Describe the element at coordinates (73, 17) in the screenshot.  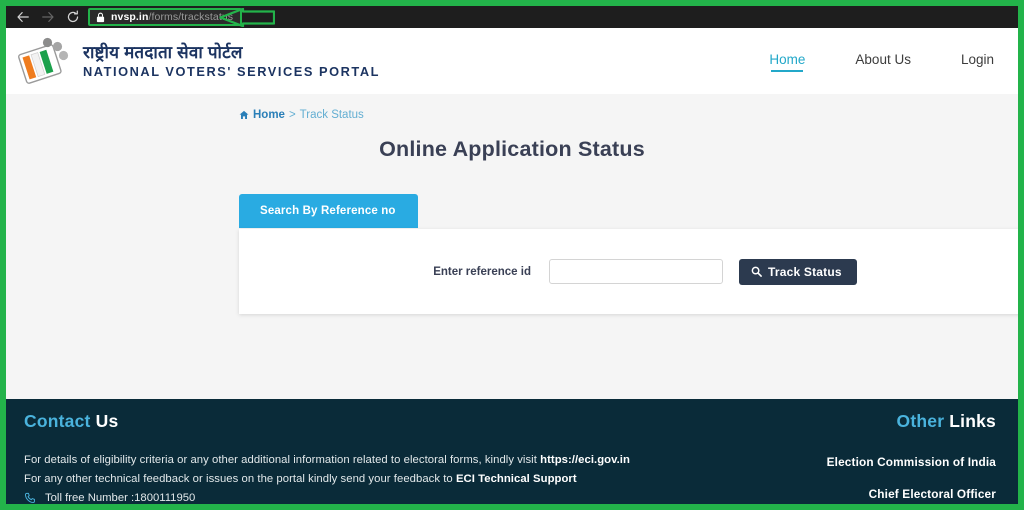
I see `reload-icon` at that location.